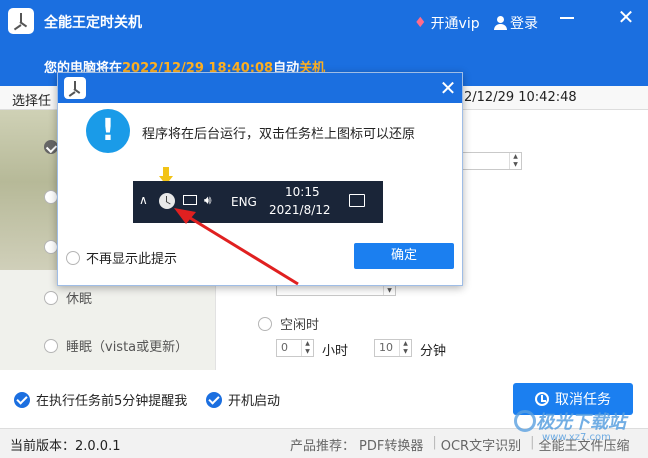 This screenshot has width=648, height=458. I want to click on option-label: 休眠, so click(79, 299).